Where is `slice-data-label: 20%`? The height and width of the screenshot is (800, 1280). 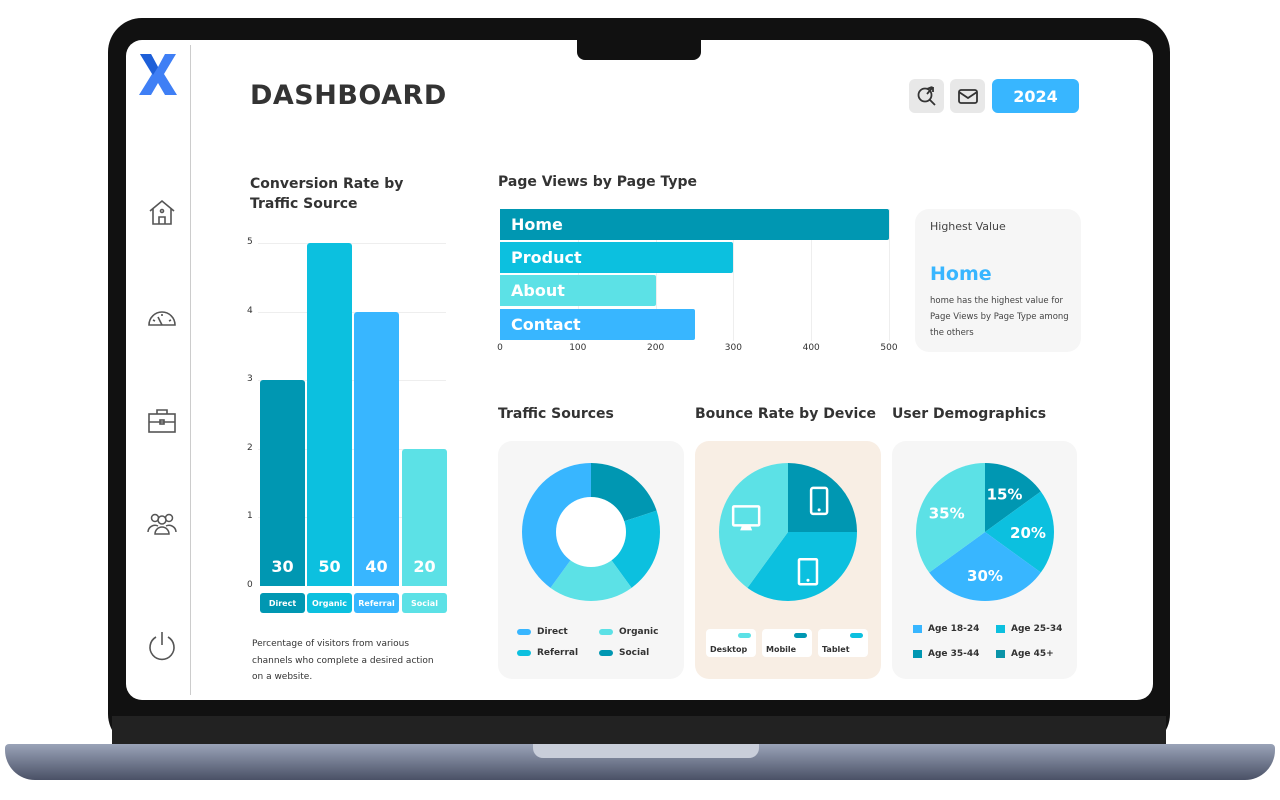 slice-data-label: 20% is located at coordinates (1028, 533).